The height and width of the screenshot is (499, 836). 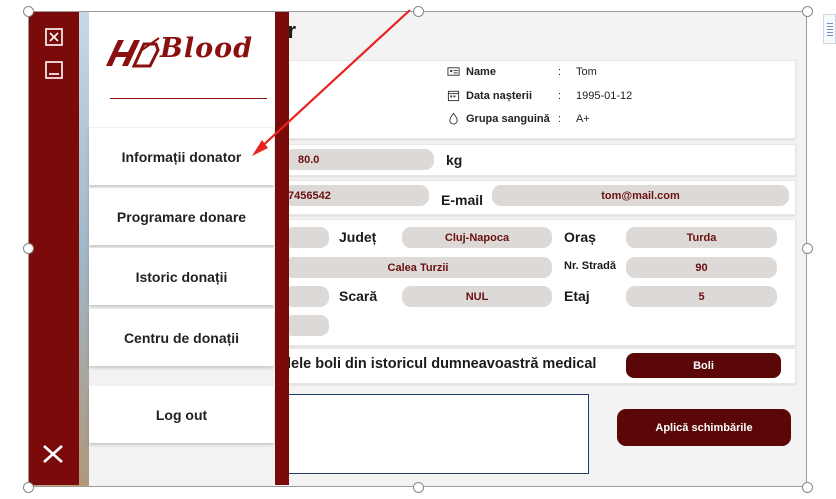 I want to click on scroll-thumb, so click(x=829, y=29).